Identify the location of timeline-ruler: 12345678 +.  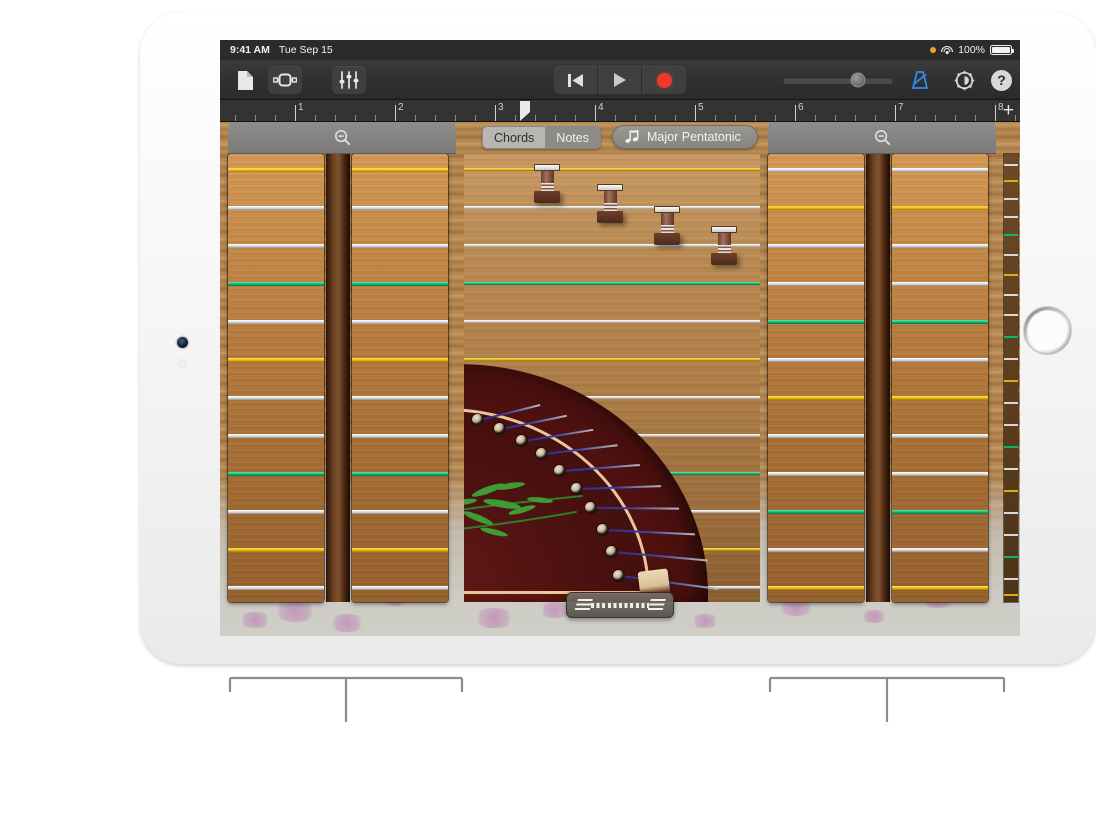
(620, 111).